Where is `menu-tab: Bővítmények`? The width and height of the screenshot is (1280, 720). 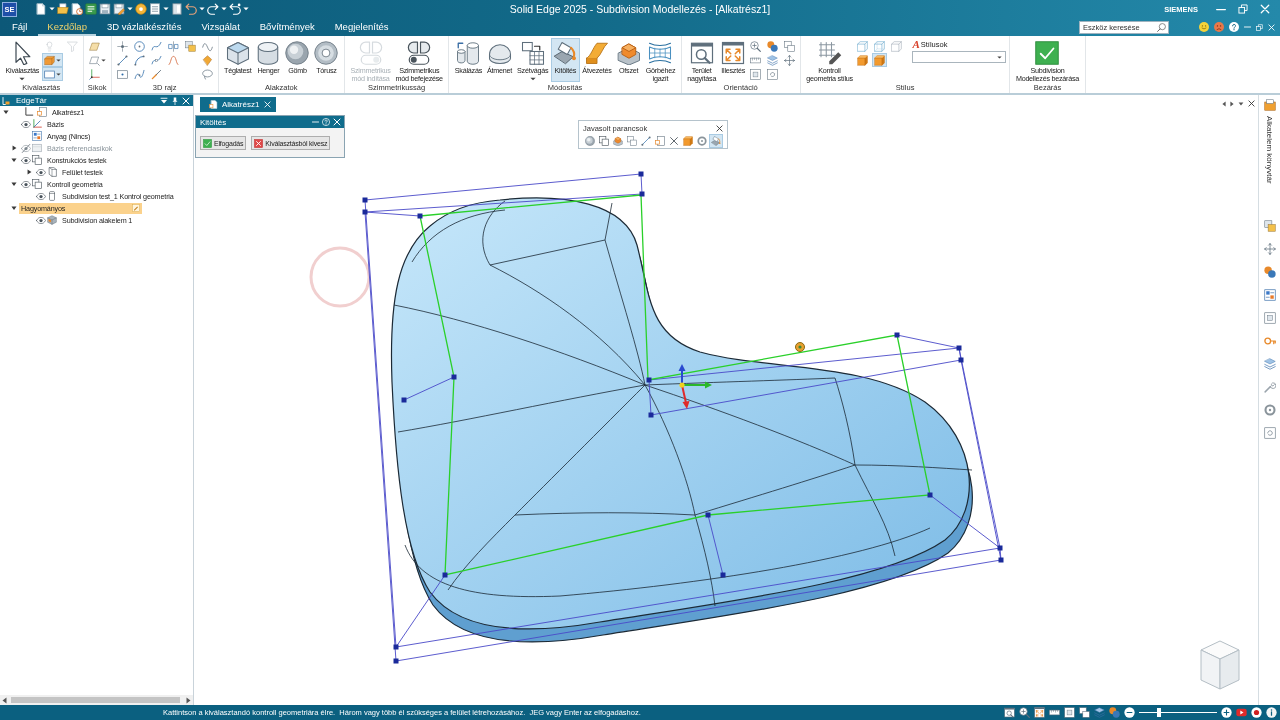
menu-tab: Bővítmények is located at coordinates (287, 27).